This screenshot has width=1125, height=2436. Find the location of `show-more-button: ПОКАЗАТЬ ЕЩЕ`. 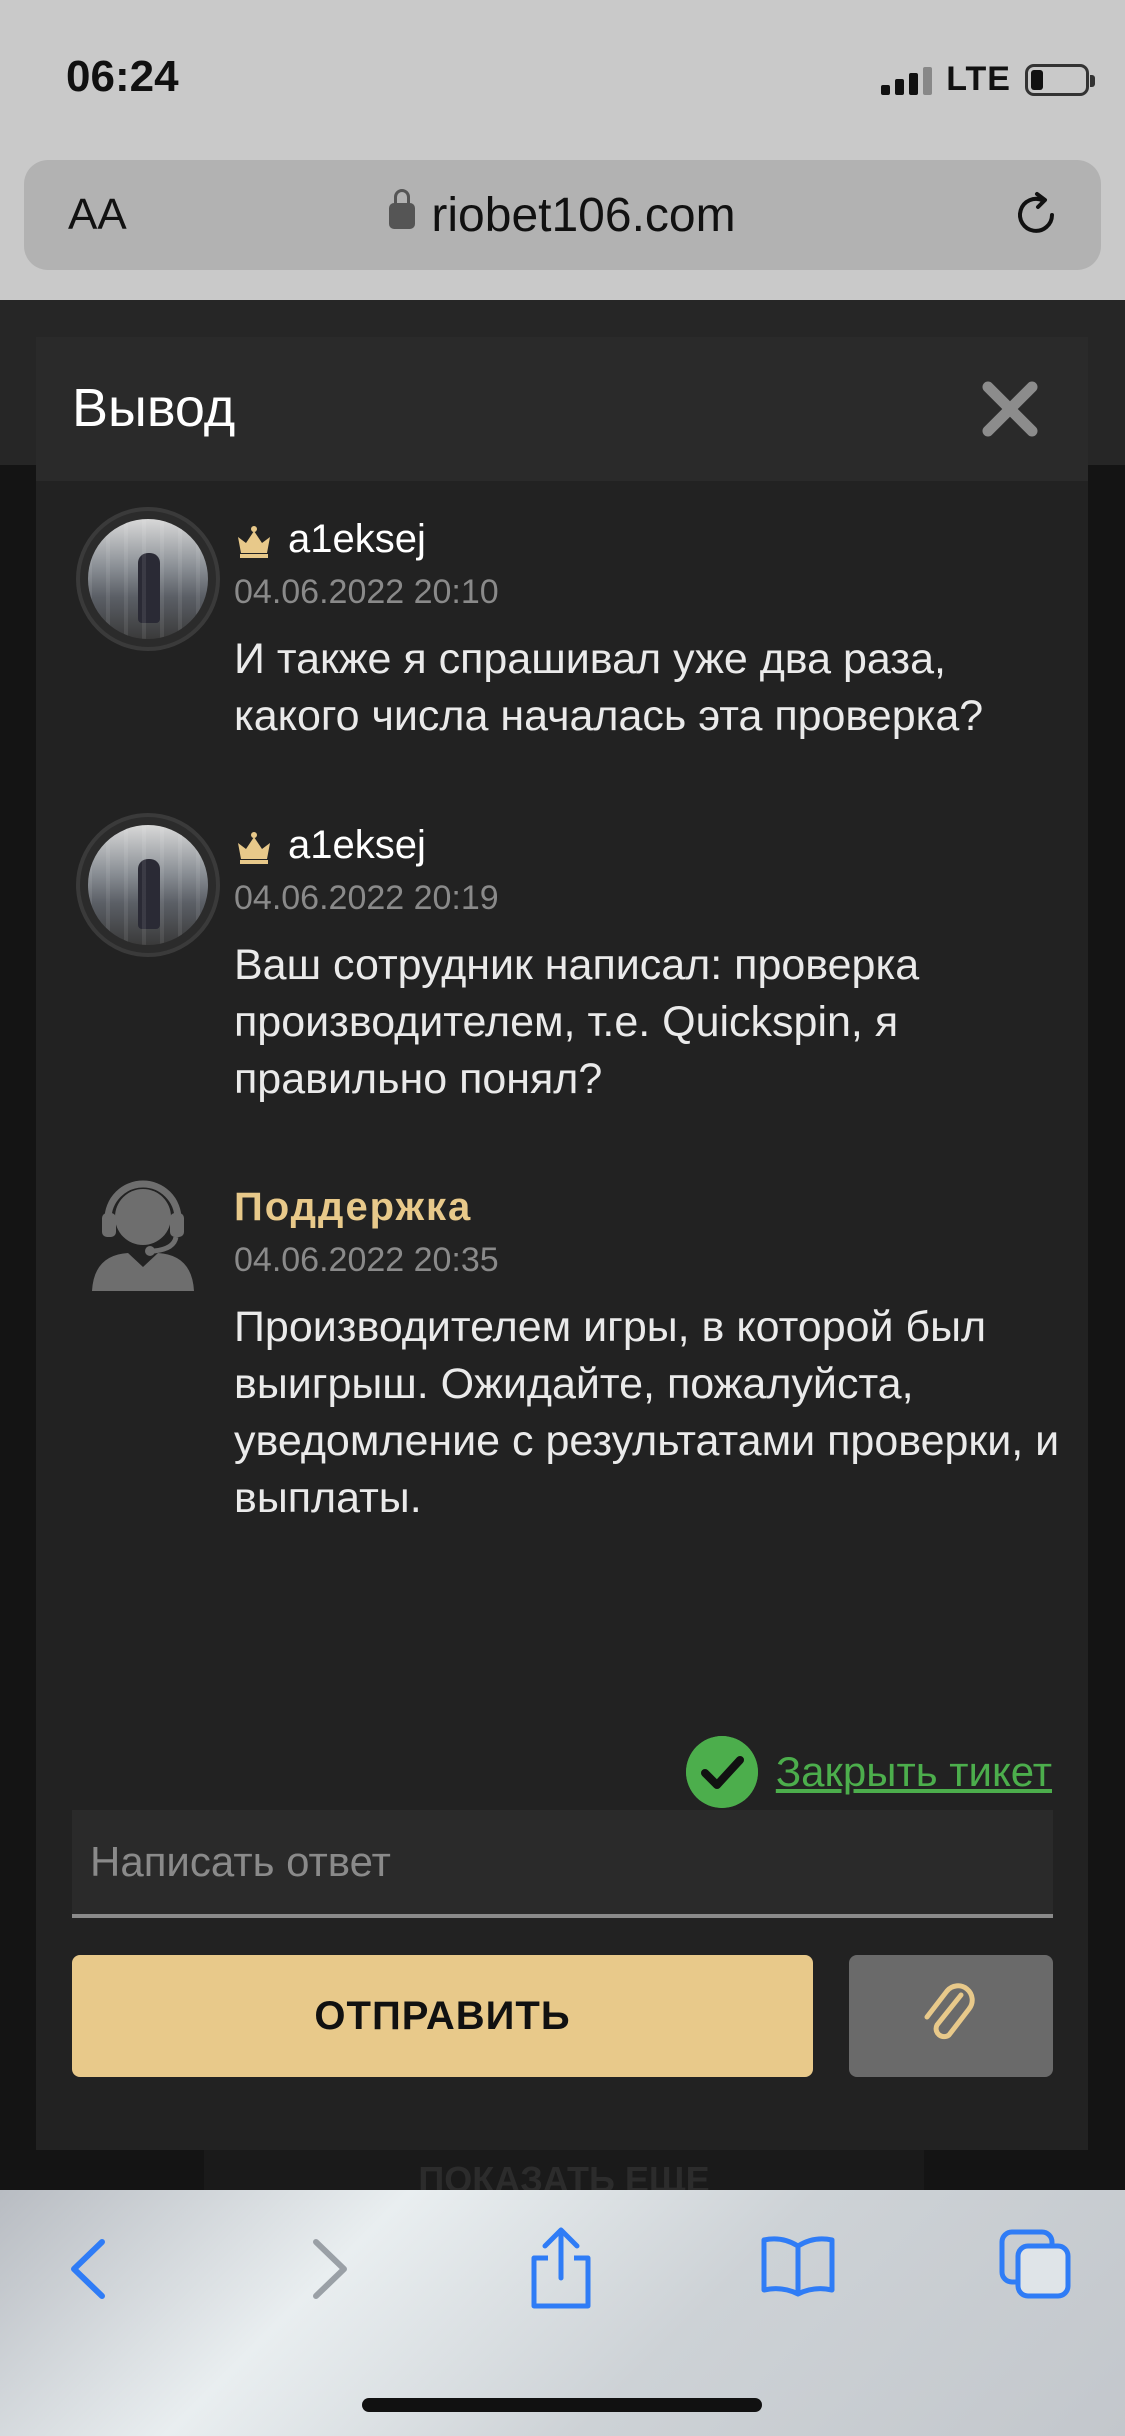

show-more-button: ПОКАЗАТЬ ЕЩЕ is located at coordinates (564, 2170).